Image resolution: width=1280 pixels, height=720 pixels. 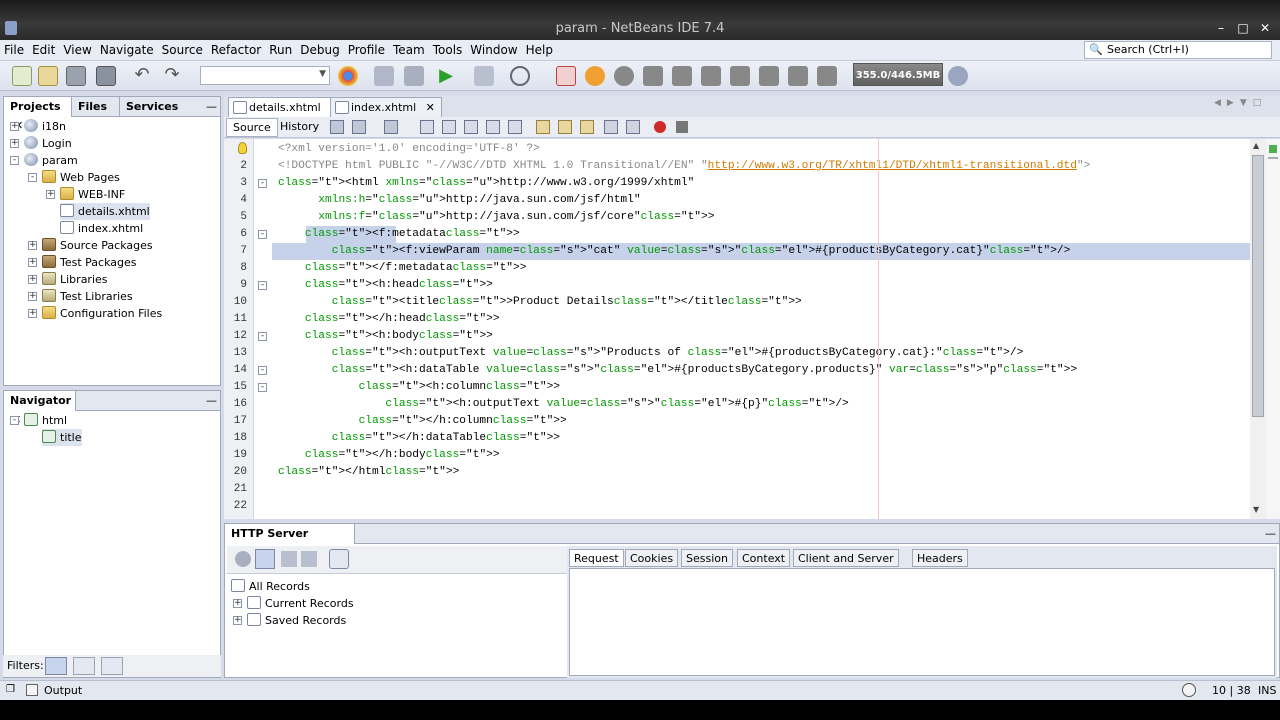 What do you see at coordinates (337, 127) in the screenshot?
I see `last-edit-icon` at bounding box center [337, 127].